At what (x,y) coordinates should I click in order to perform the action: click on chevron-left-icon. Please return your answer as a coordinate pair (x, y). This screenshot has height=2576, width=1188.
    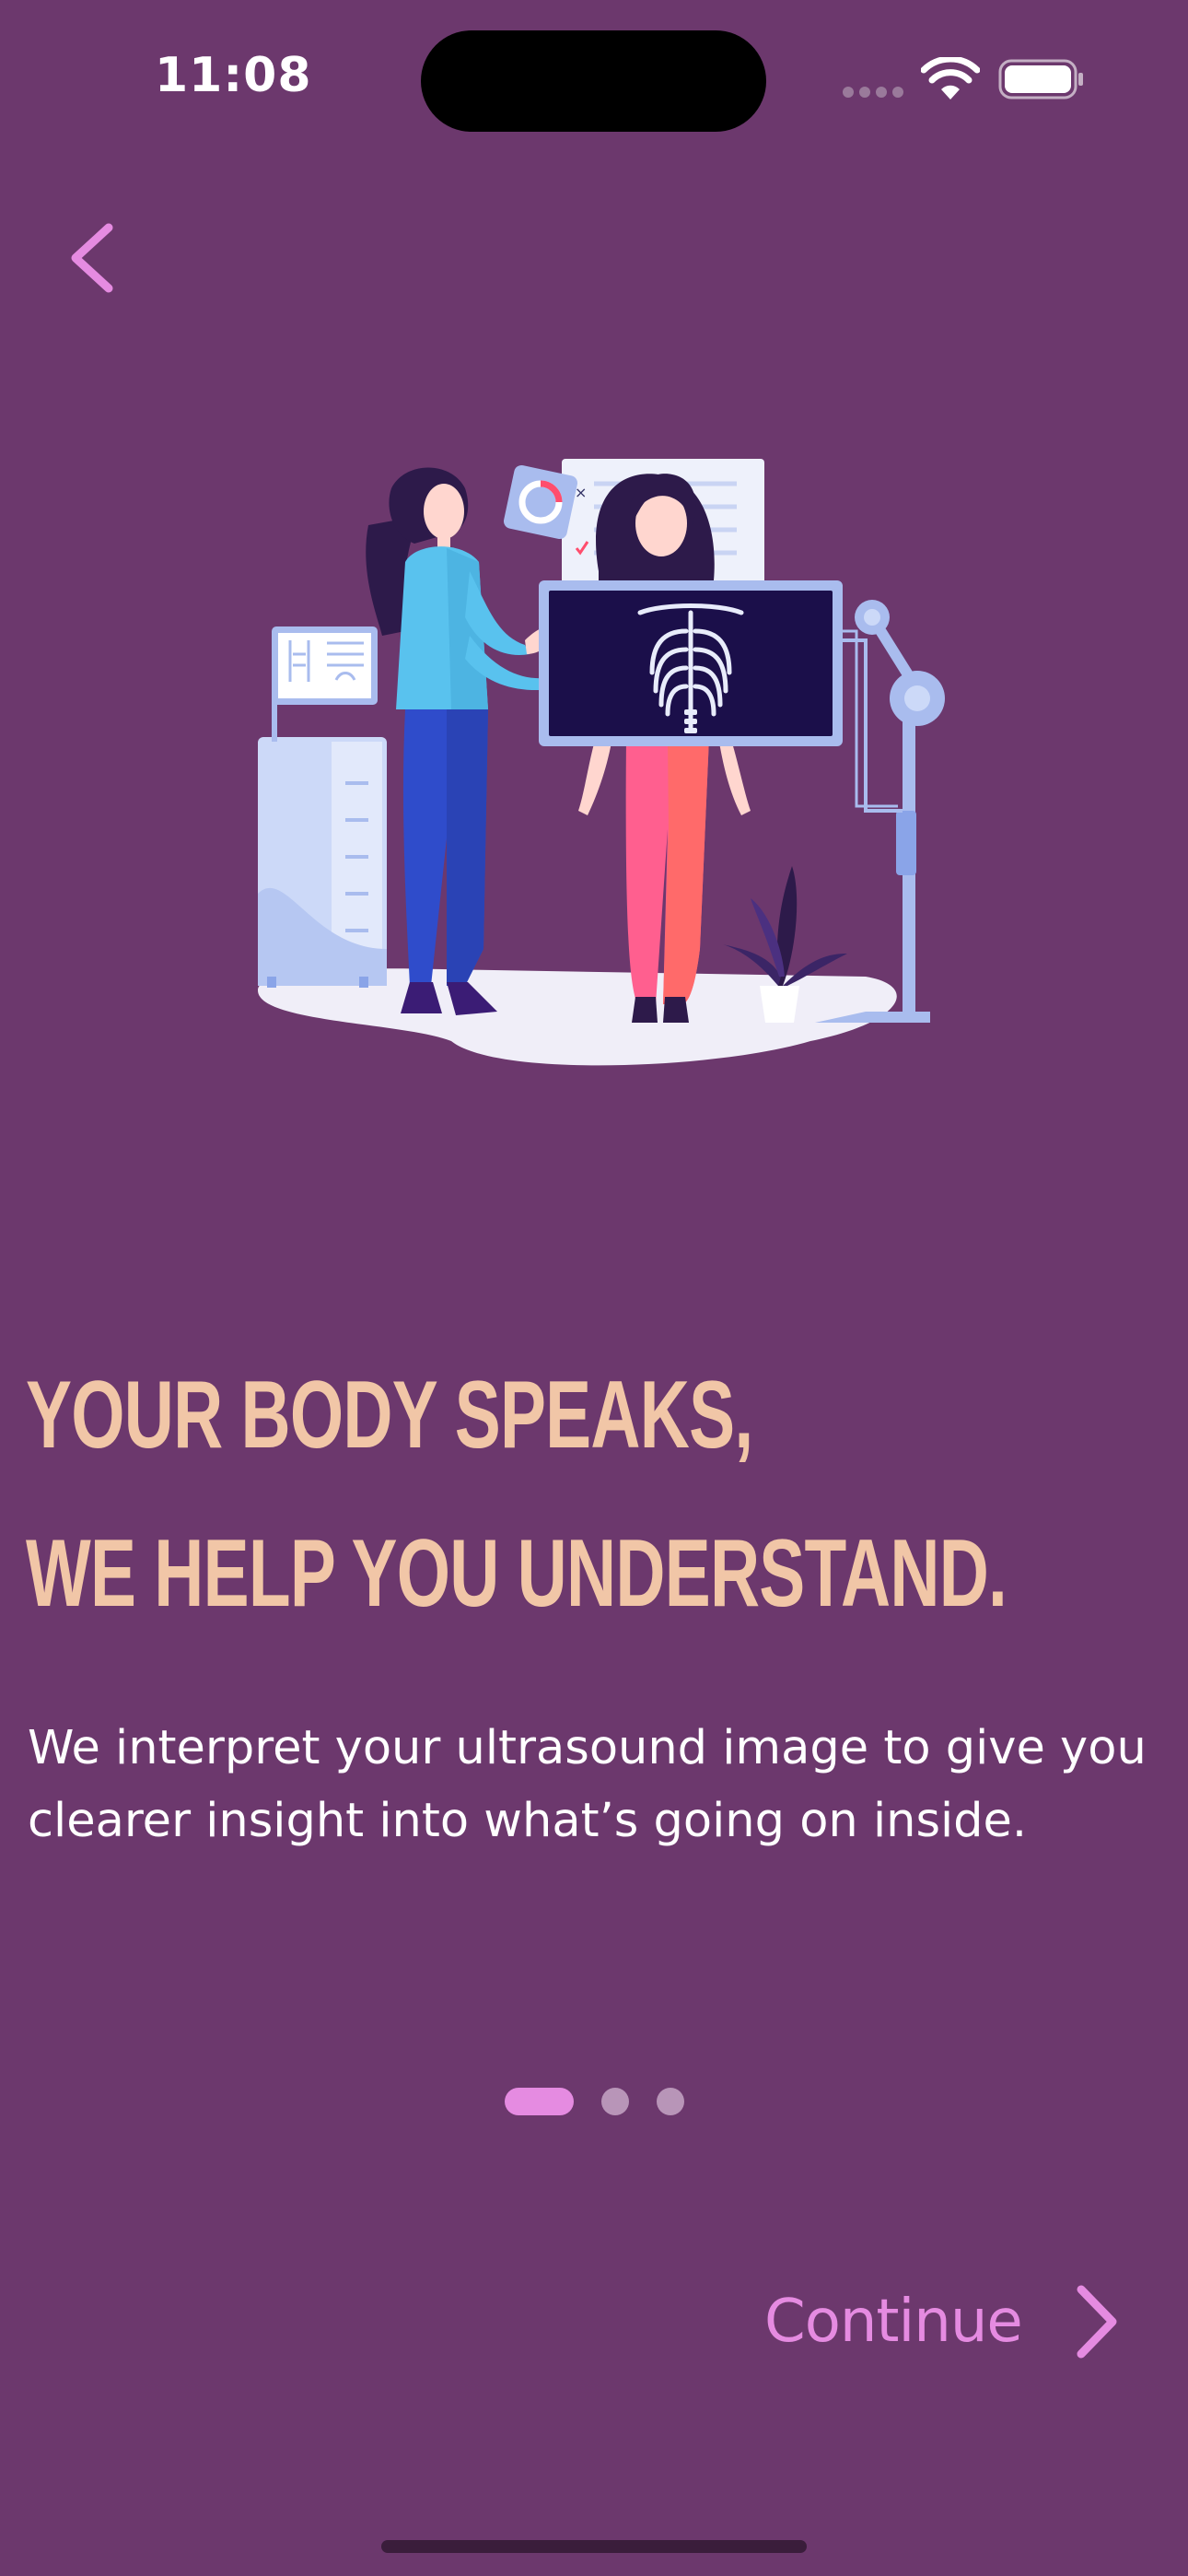
    Looking at the image, I should click on (92, 258).